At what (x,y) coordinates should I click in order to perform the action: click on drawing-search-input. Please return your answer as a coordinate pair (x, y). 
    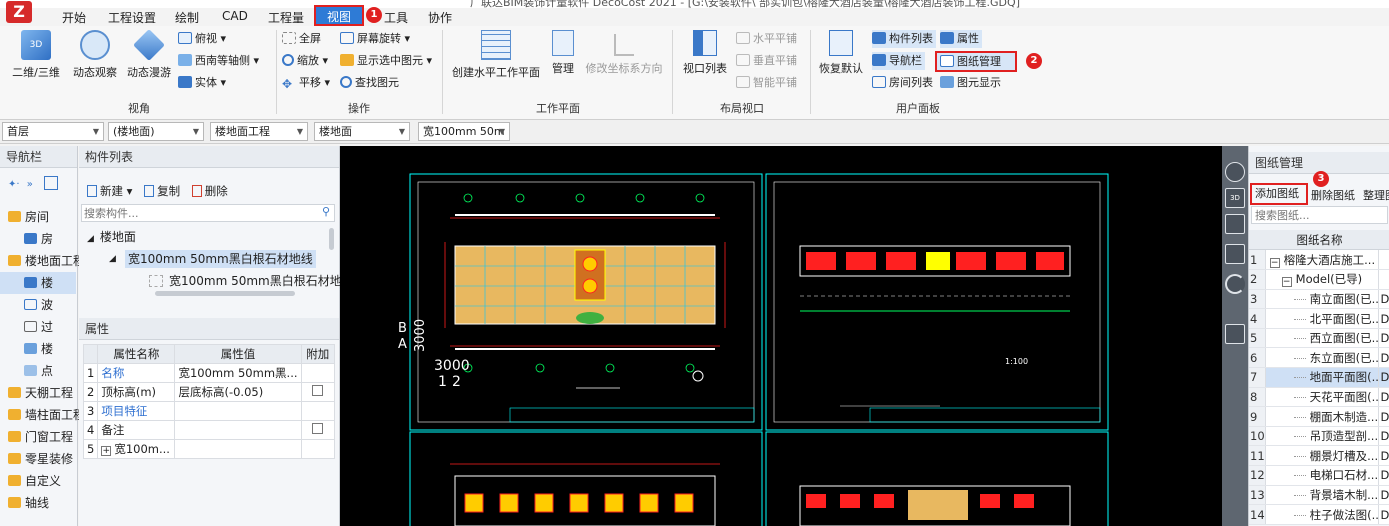
    Looking at the image, I should click on (1317, 215).